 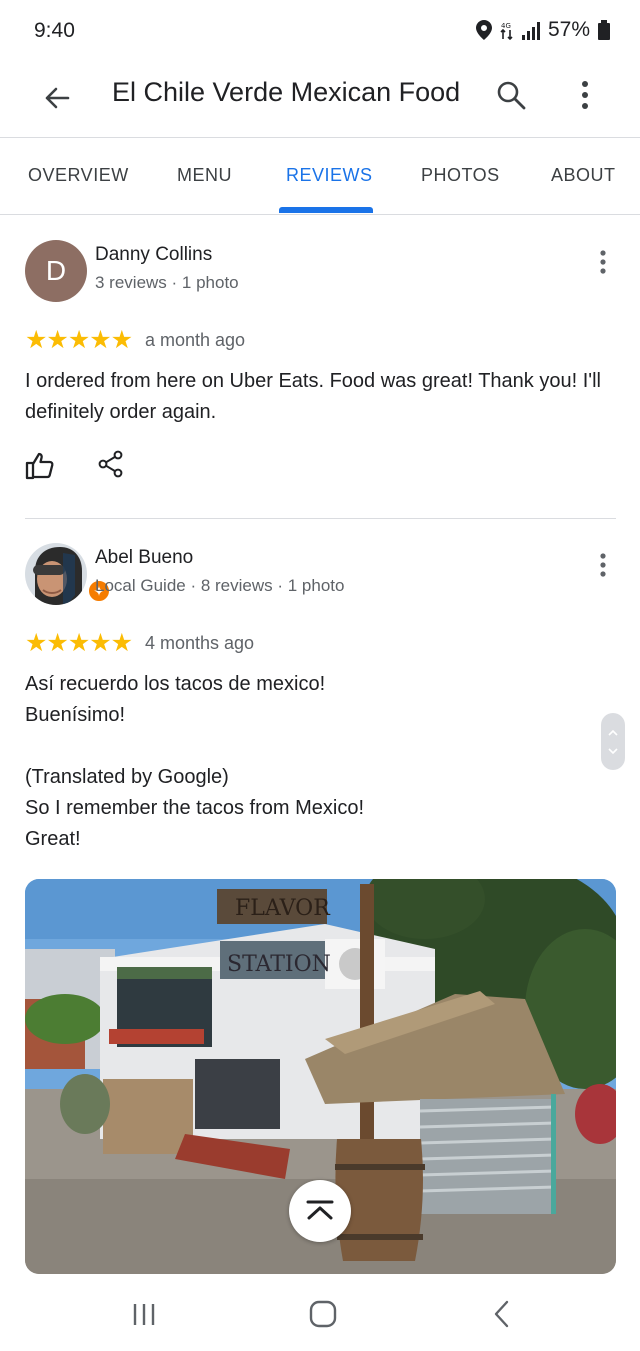 I want to click on chevron-up-bar-icon, so click(x=320, y=1210).